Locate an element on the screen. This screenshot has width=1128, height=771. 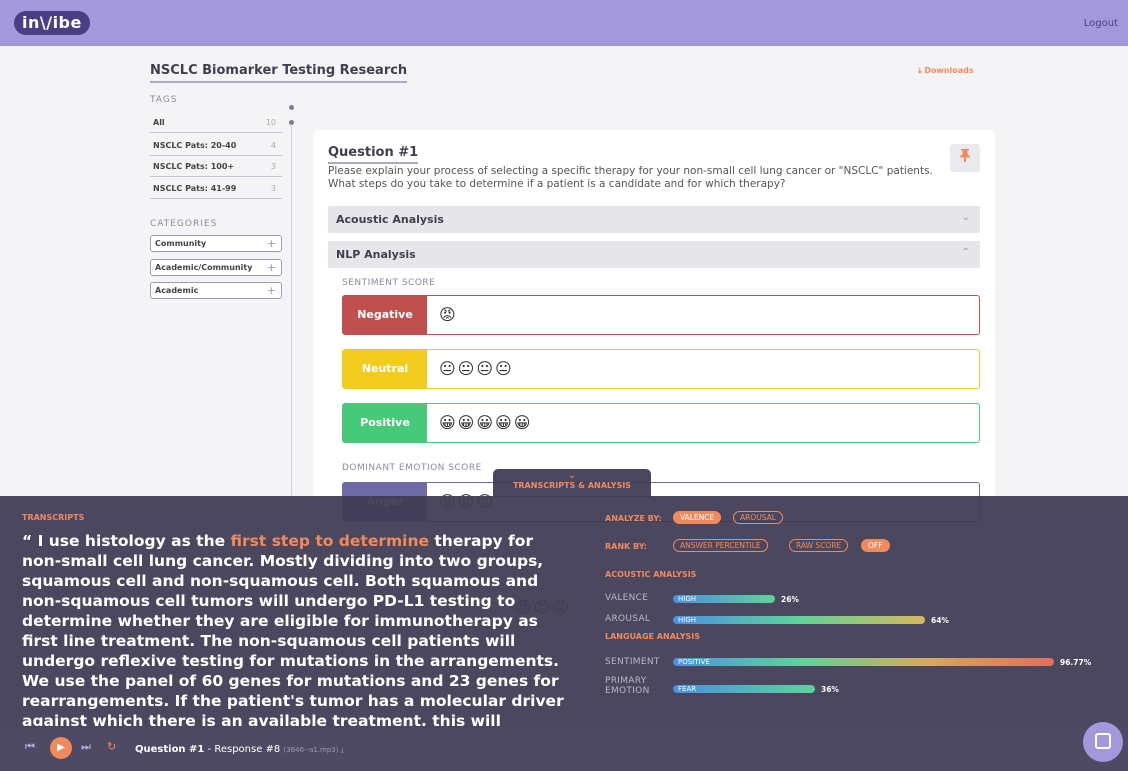
now-playing-response: - Response #8 is located at coordinates (242, 749).